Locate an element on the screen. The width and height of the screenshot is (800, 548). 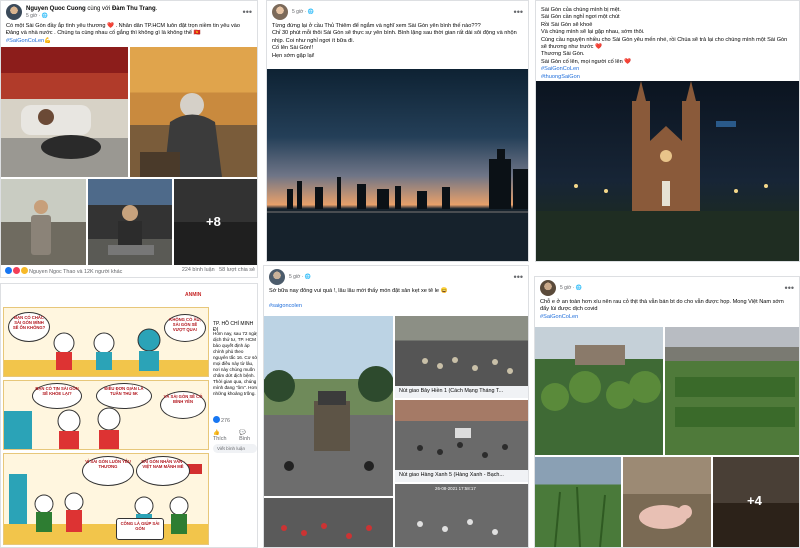
tagged-name: Đàm Thu Trang is located at coordinates (134, 9).